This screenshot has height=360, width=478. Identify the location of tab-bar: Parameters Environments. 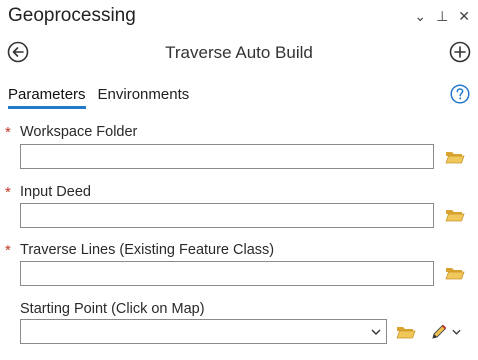
(98, 97).